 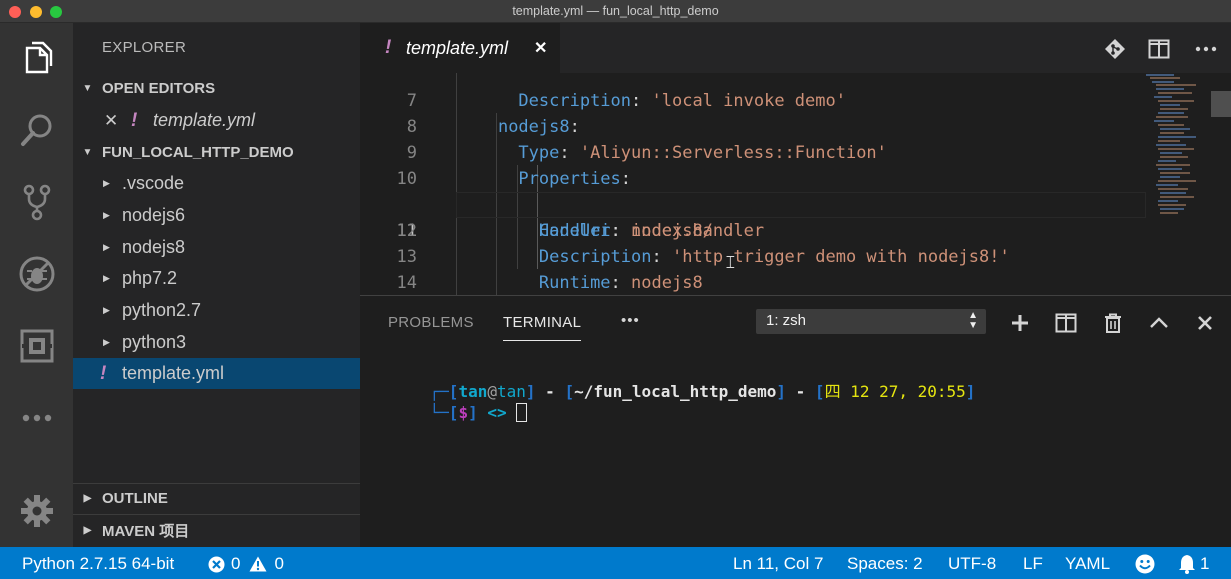 What do you see at coordinates (871, 321) in the screenshot?
I see `terminal-select: 1: zsh ▲ ▼` at bounding box center [871, 321].